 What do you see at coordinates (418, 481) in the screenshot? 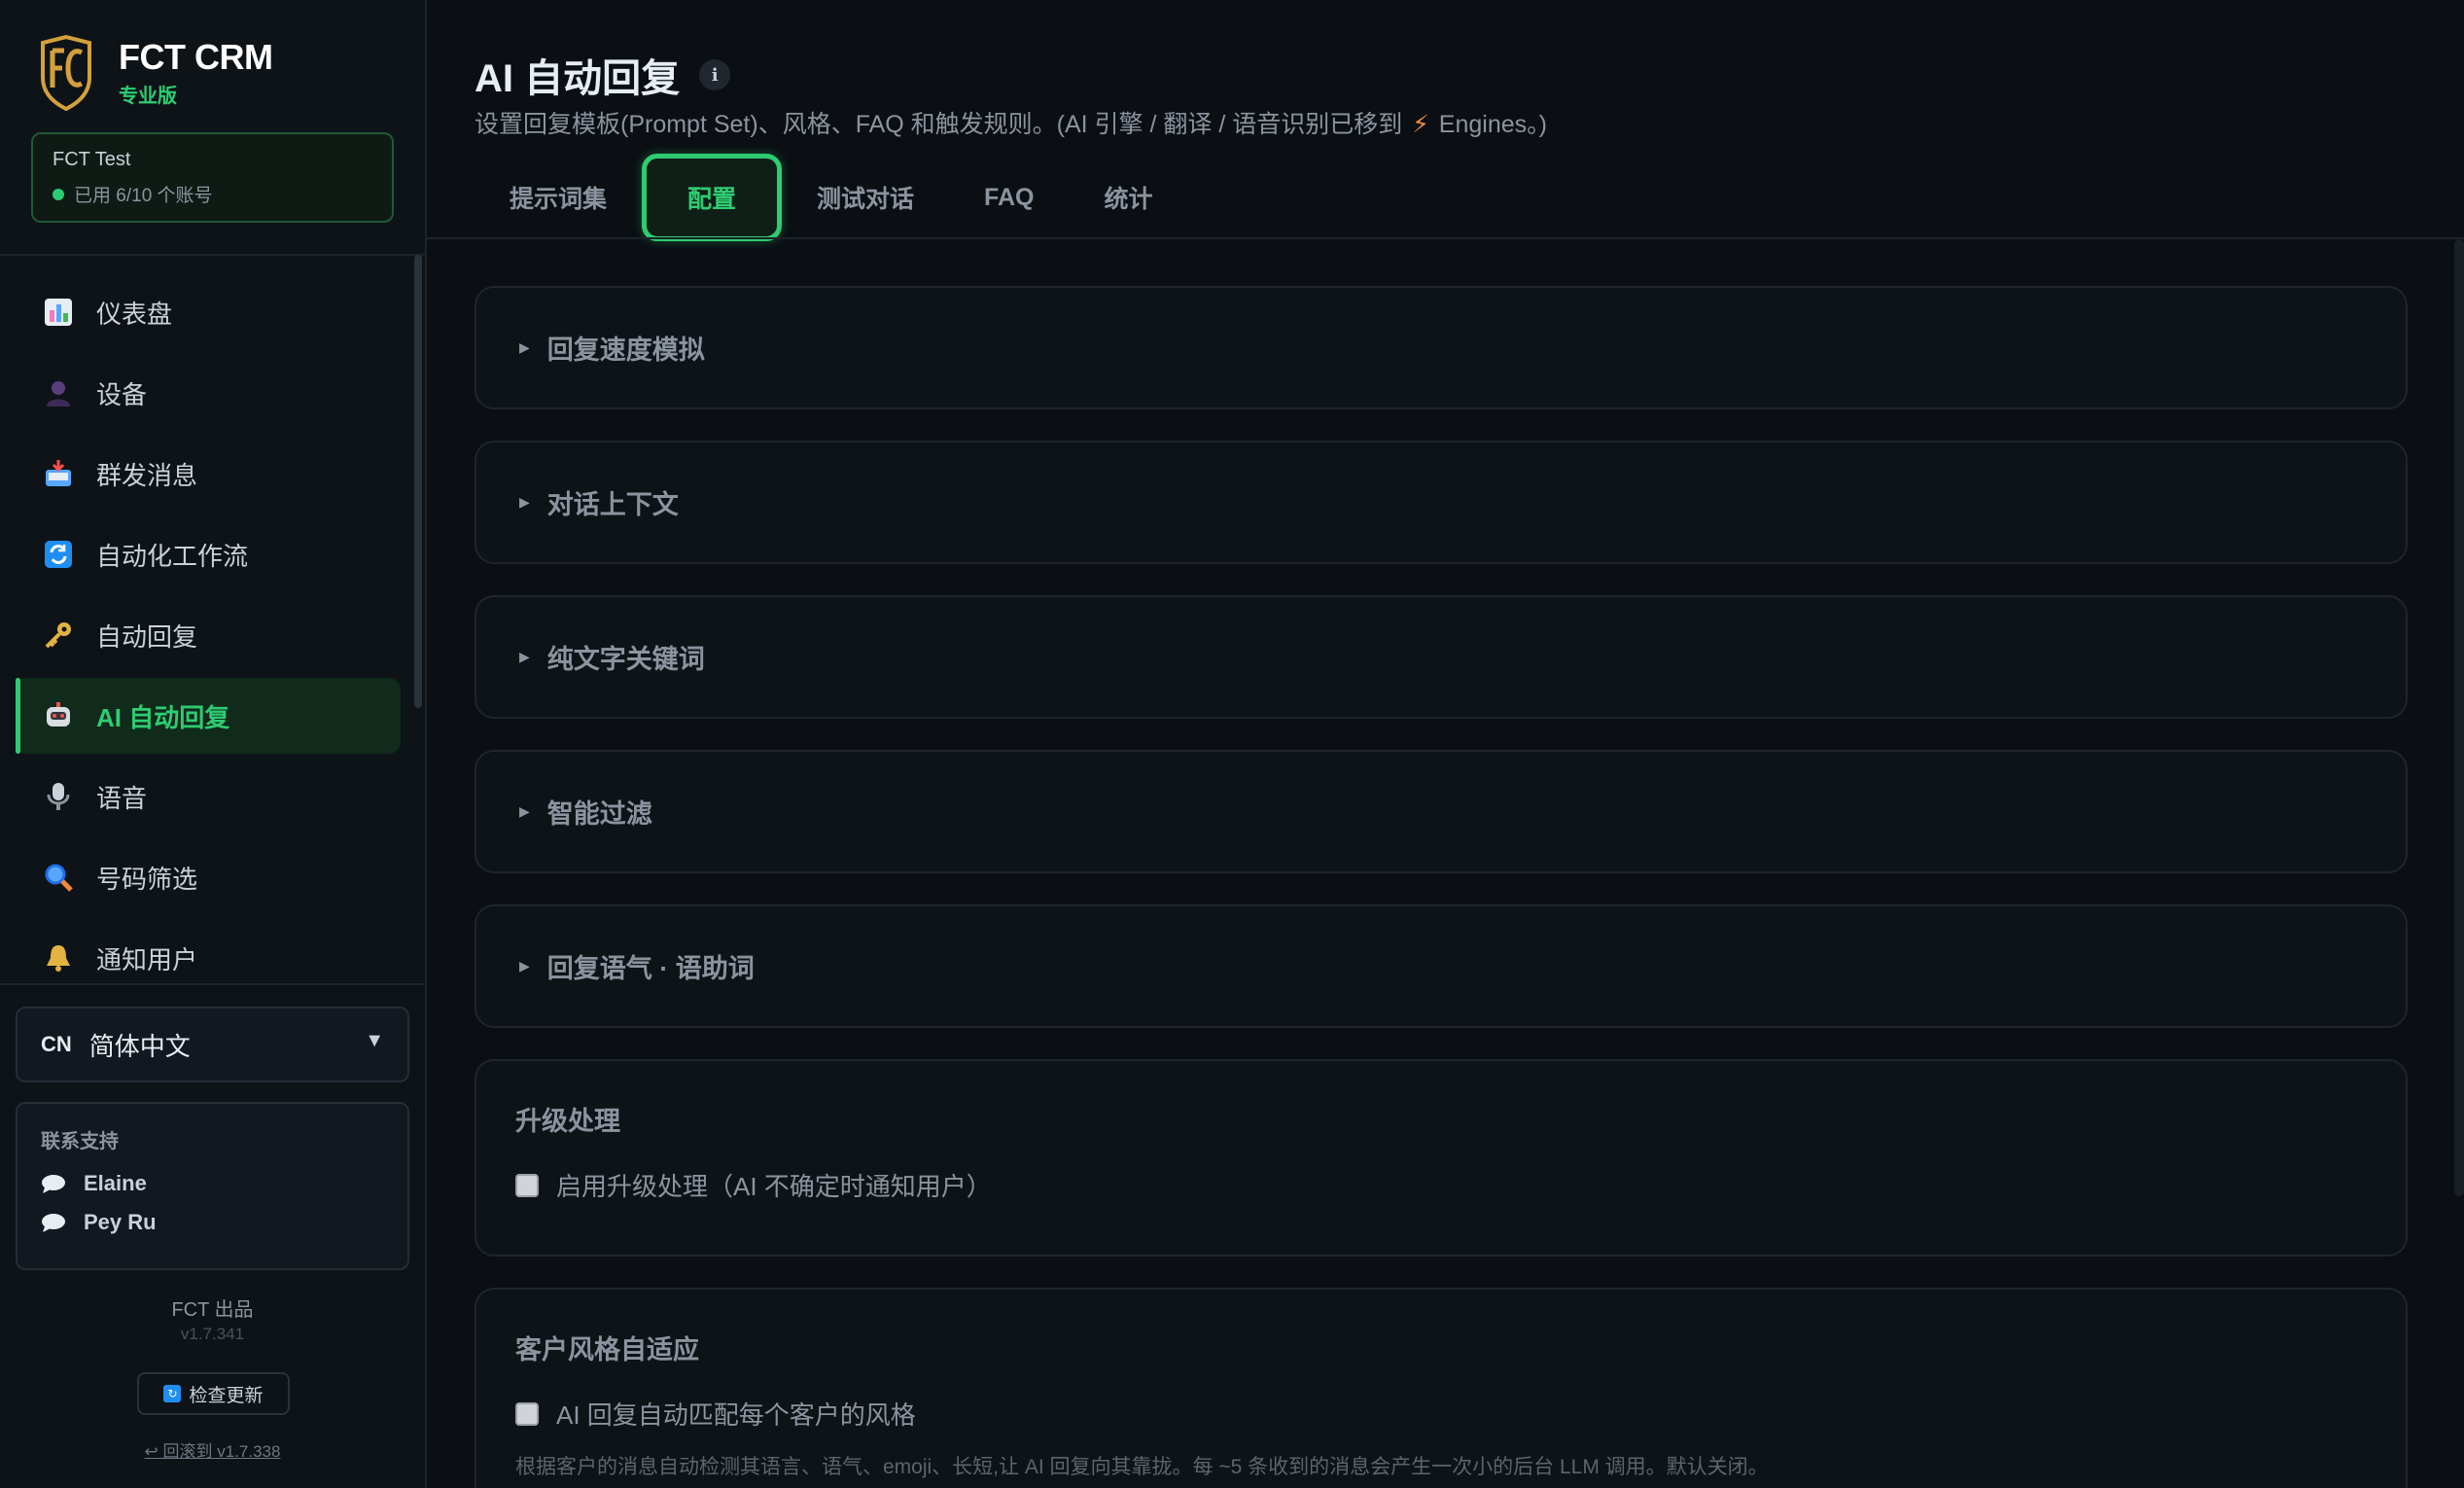
I see `sidebar-scrollbar` at bounding box center [418, 481].